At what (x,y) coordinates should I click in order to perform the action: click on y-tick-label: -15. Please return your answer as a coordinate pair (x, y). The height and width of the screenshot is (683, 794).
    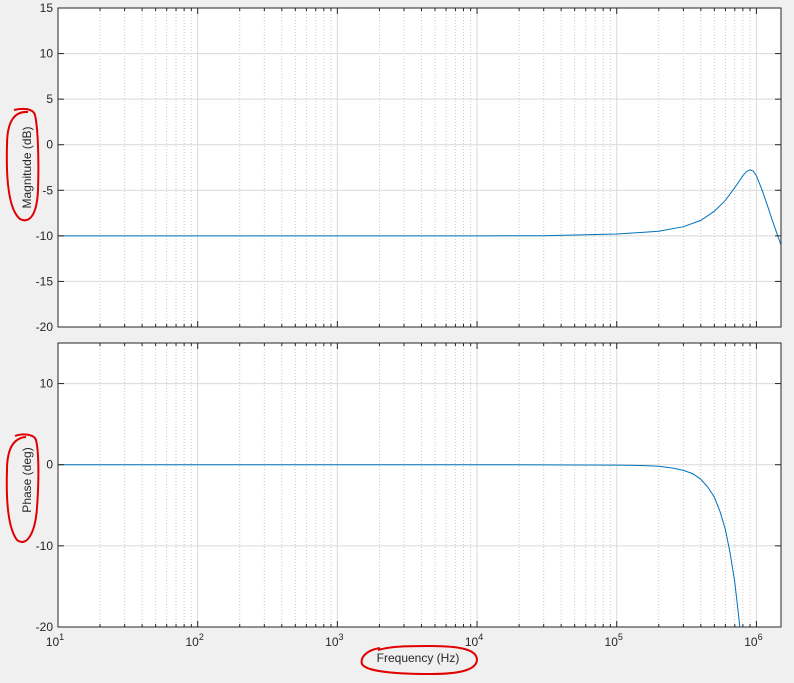
    Looking at the image, I should click on (45, 281).